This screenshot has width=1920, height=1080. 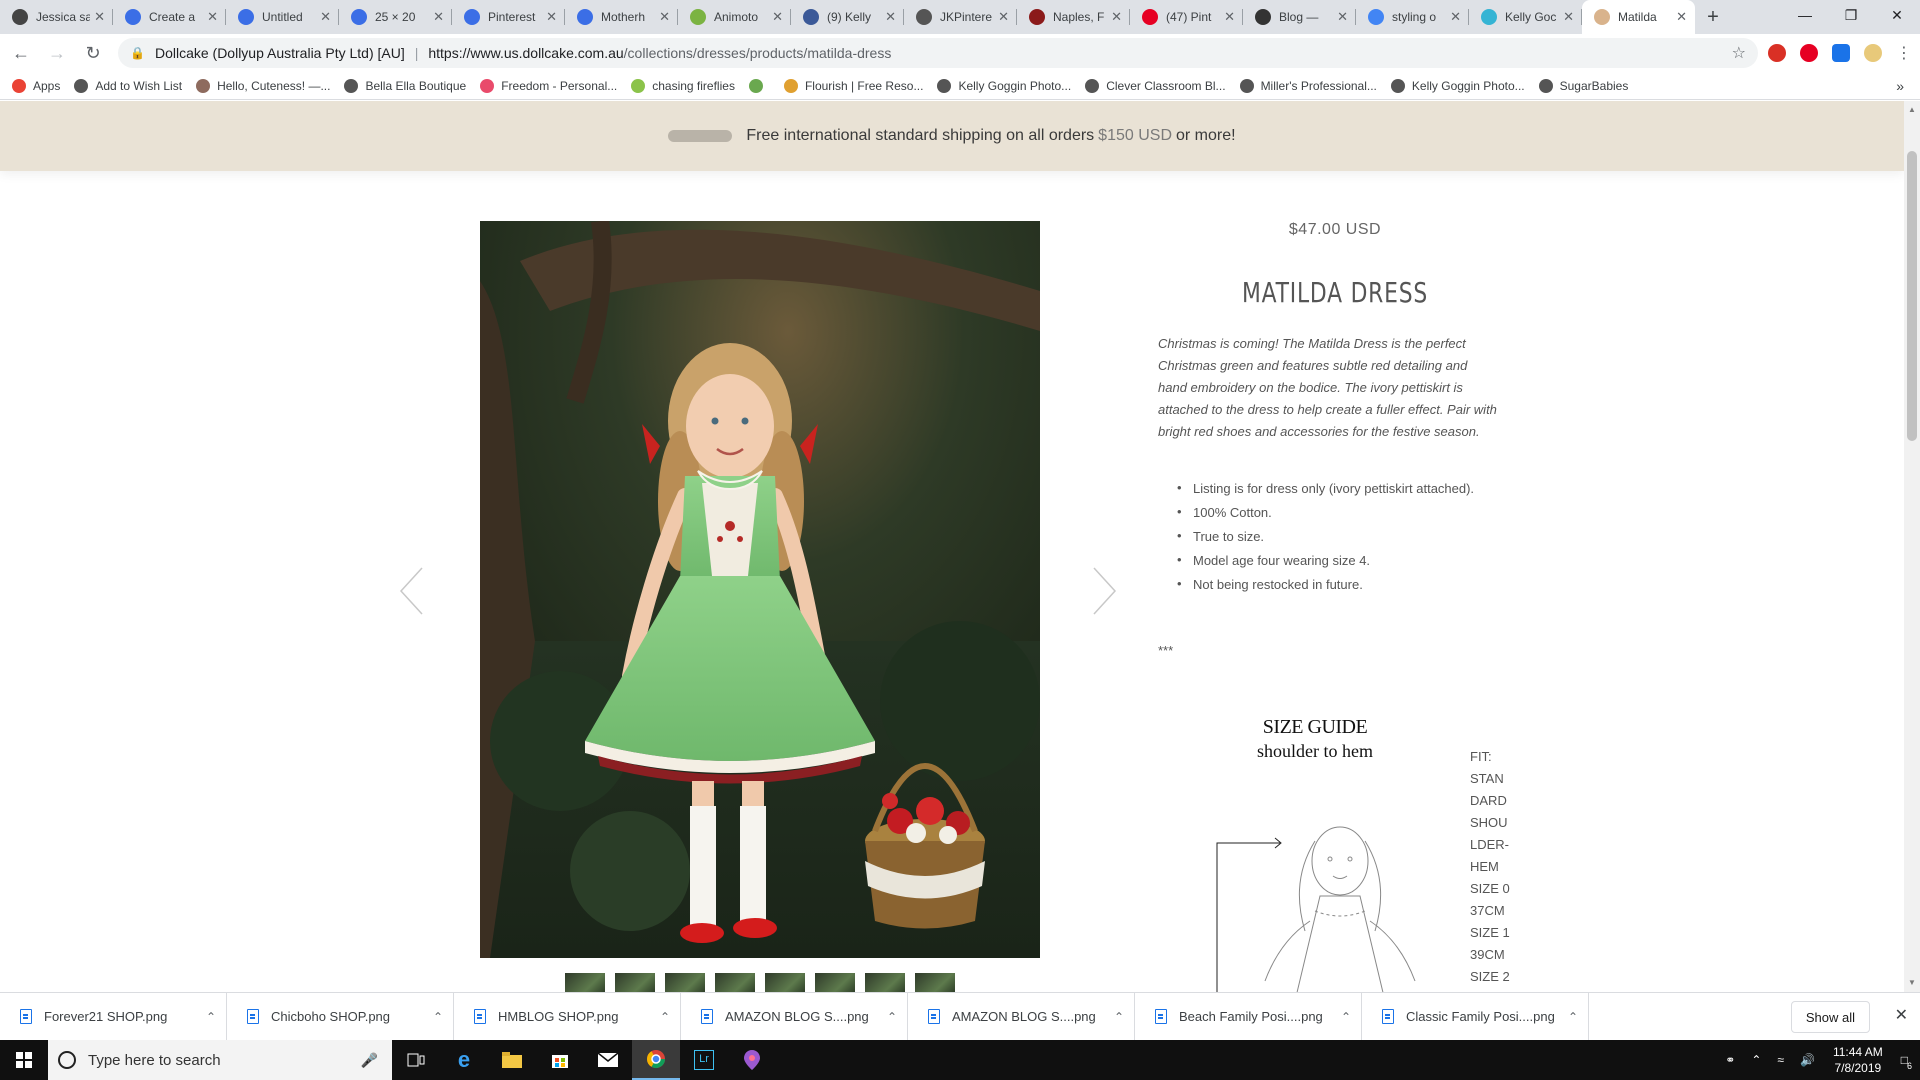 I want to click on browser-tab: JKPintere ✕, so click(x=960, y=17).